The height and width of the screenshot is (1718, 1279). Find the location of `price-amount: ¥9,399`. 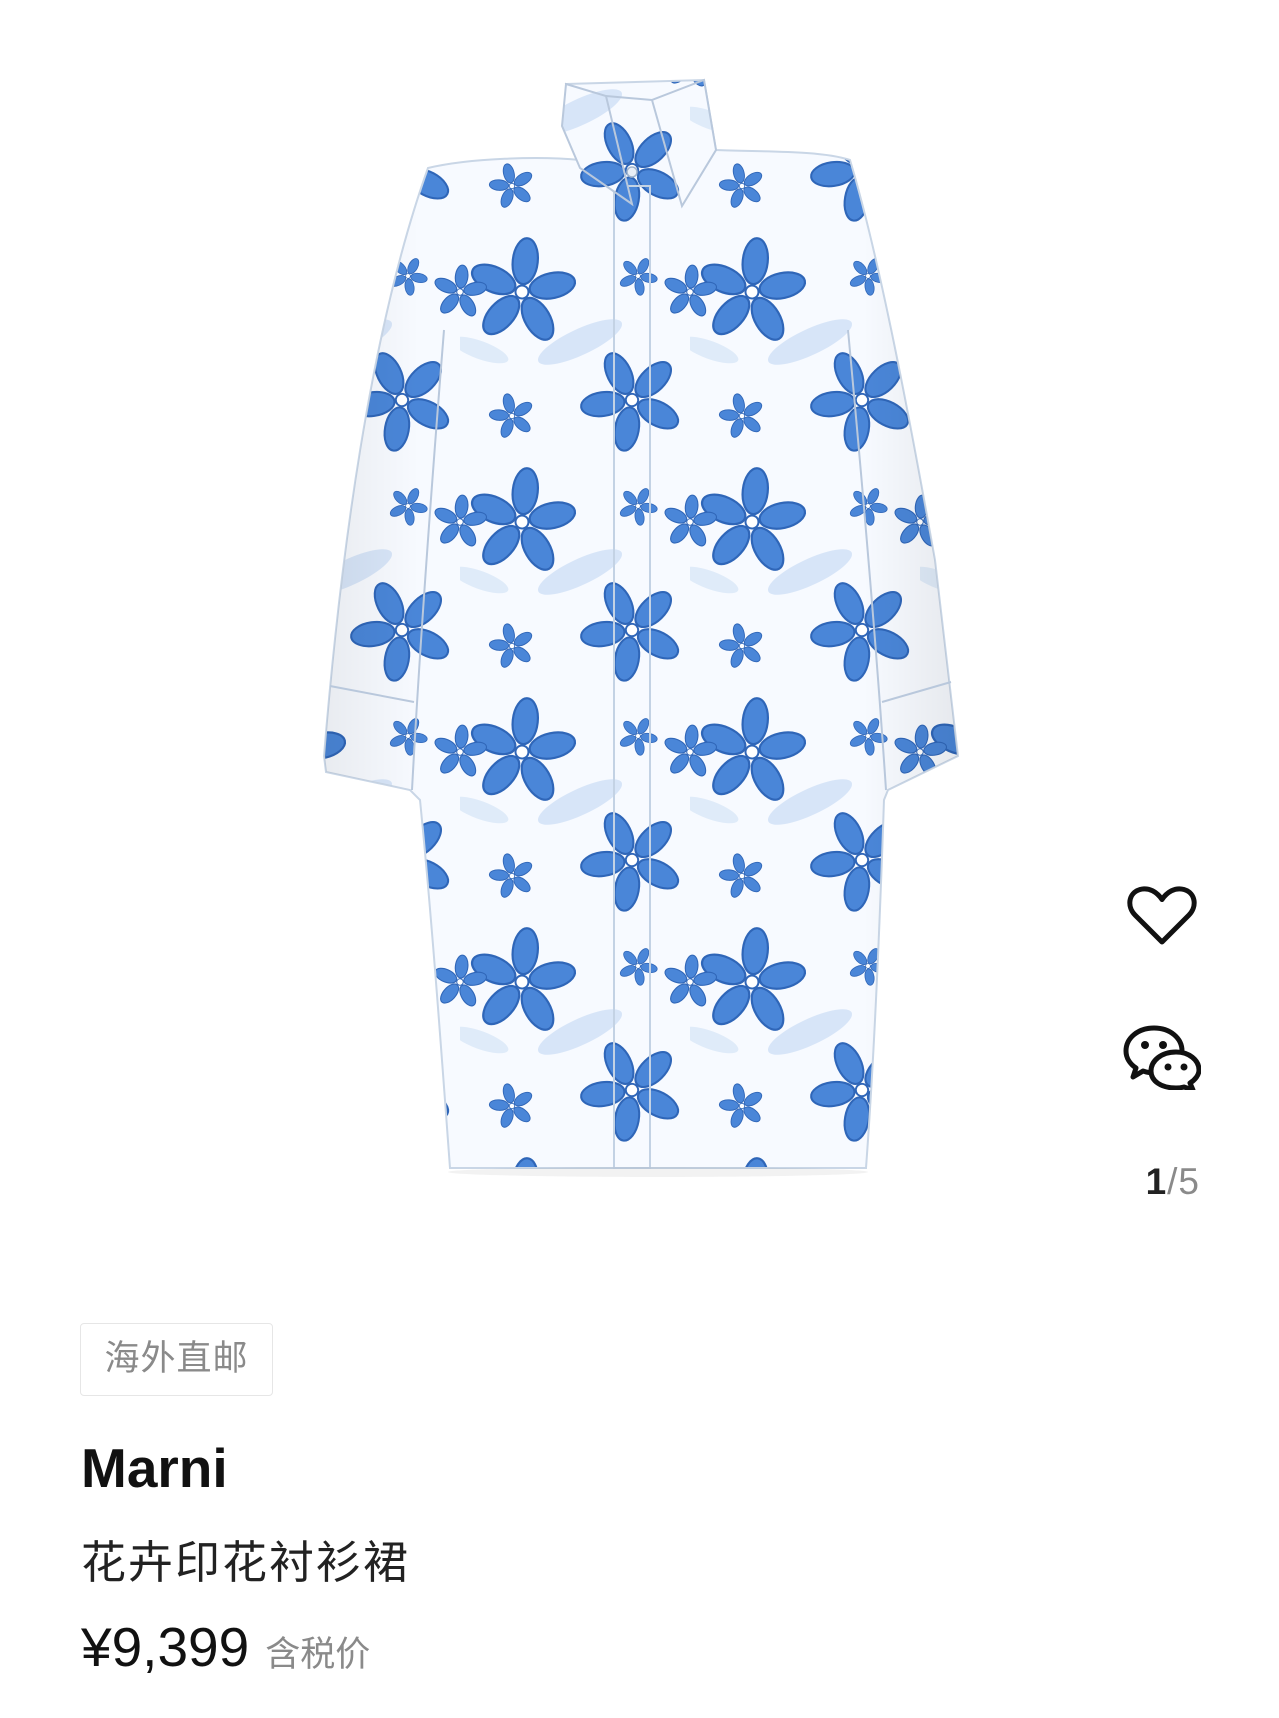

price-amount: ¥9,399 is located at coordinates (165, 1647).